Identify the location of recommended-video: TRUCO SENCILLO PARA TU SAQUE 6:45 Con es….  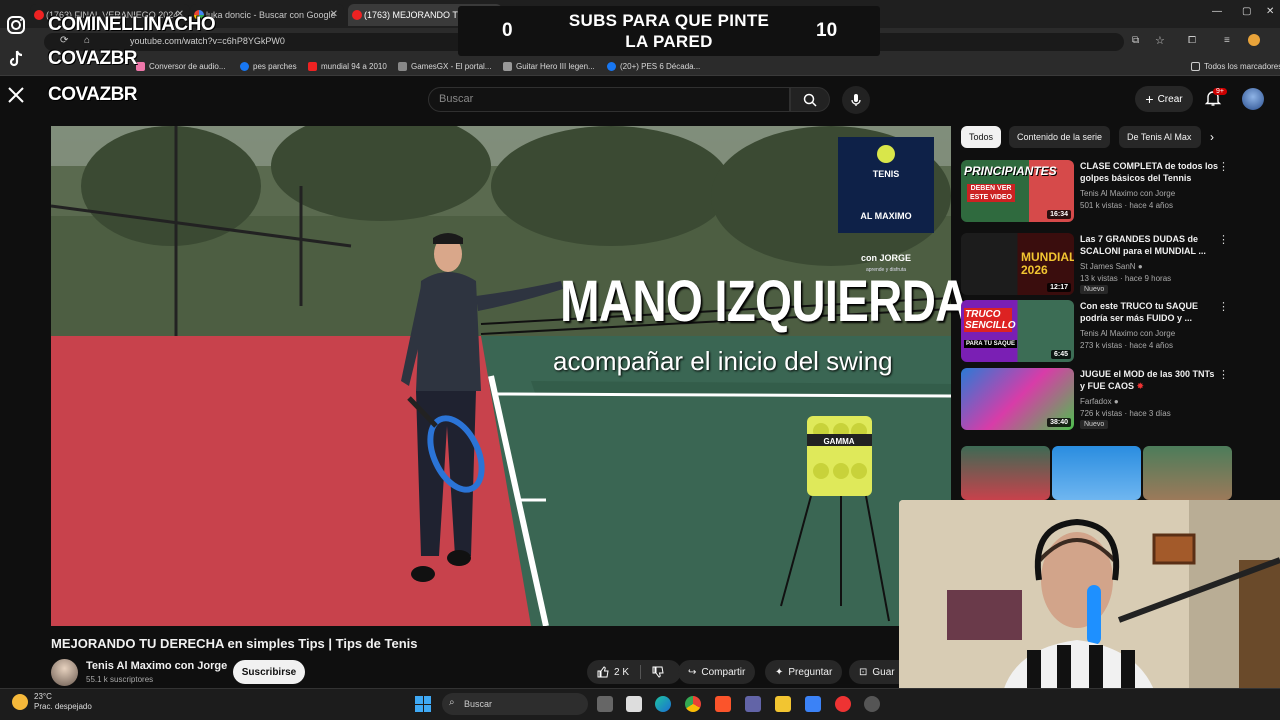
(1096, 332).